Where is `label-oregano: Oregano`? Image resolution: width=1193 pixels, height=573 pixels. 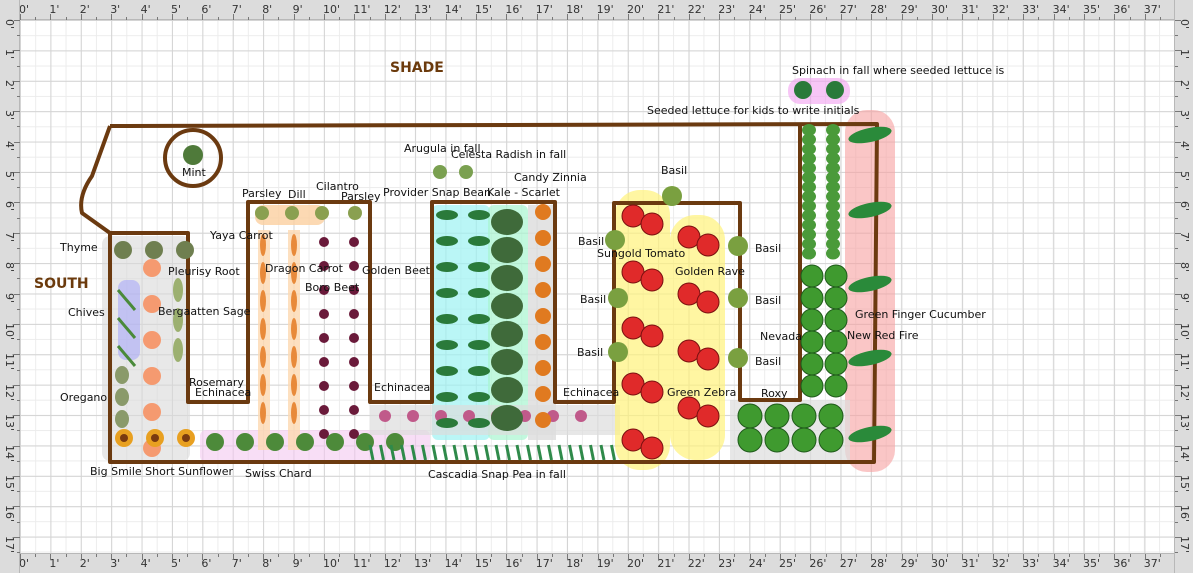 label-oregano: Oregano is located at coordinates (83, 398).